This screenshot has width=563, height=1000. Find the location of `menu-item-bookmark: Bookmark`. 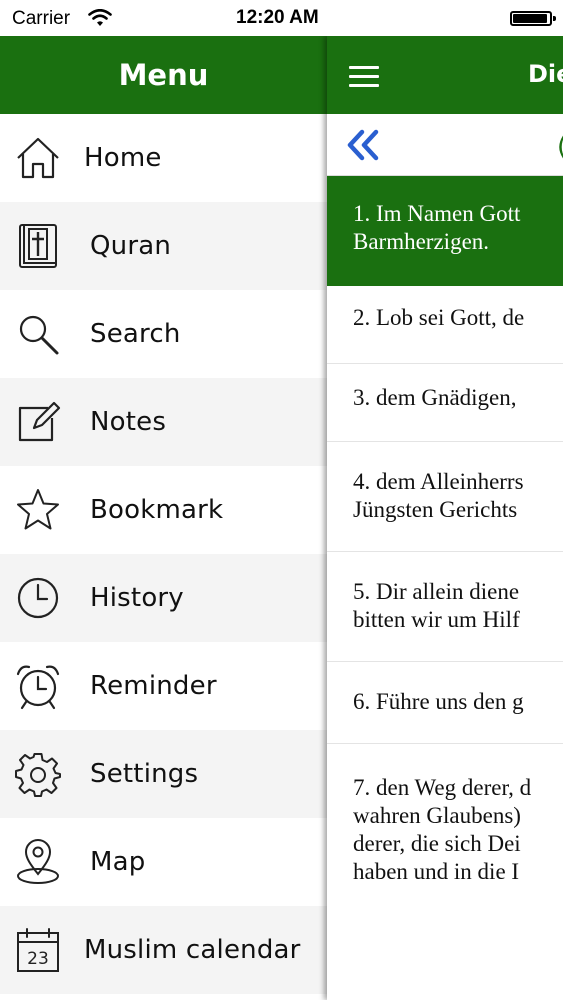

menu-item-bookmark: Bookmark is located at coordinates (163, 510).